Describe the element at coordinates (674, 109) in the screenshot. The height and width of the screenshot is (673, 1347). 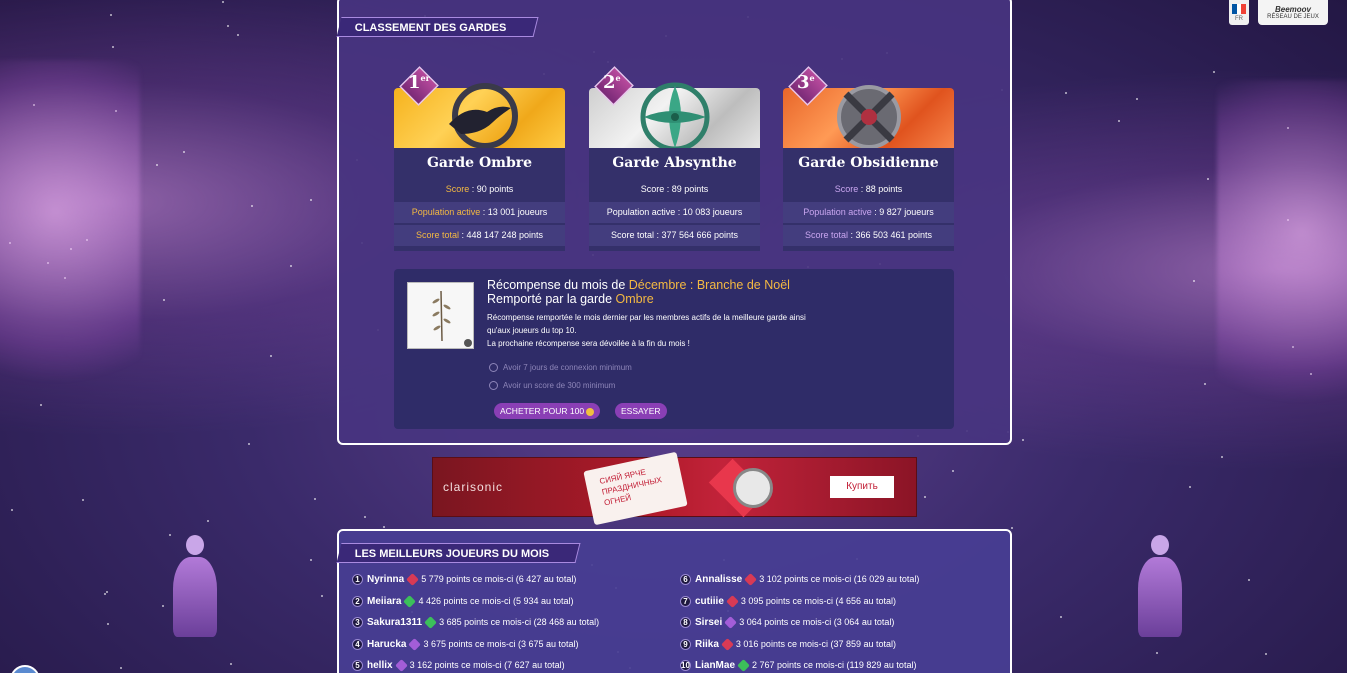
I see `card-banner: 2e` at that location.